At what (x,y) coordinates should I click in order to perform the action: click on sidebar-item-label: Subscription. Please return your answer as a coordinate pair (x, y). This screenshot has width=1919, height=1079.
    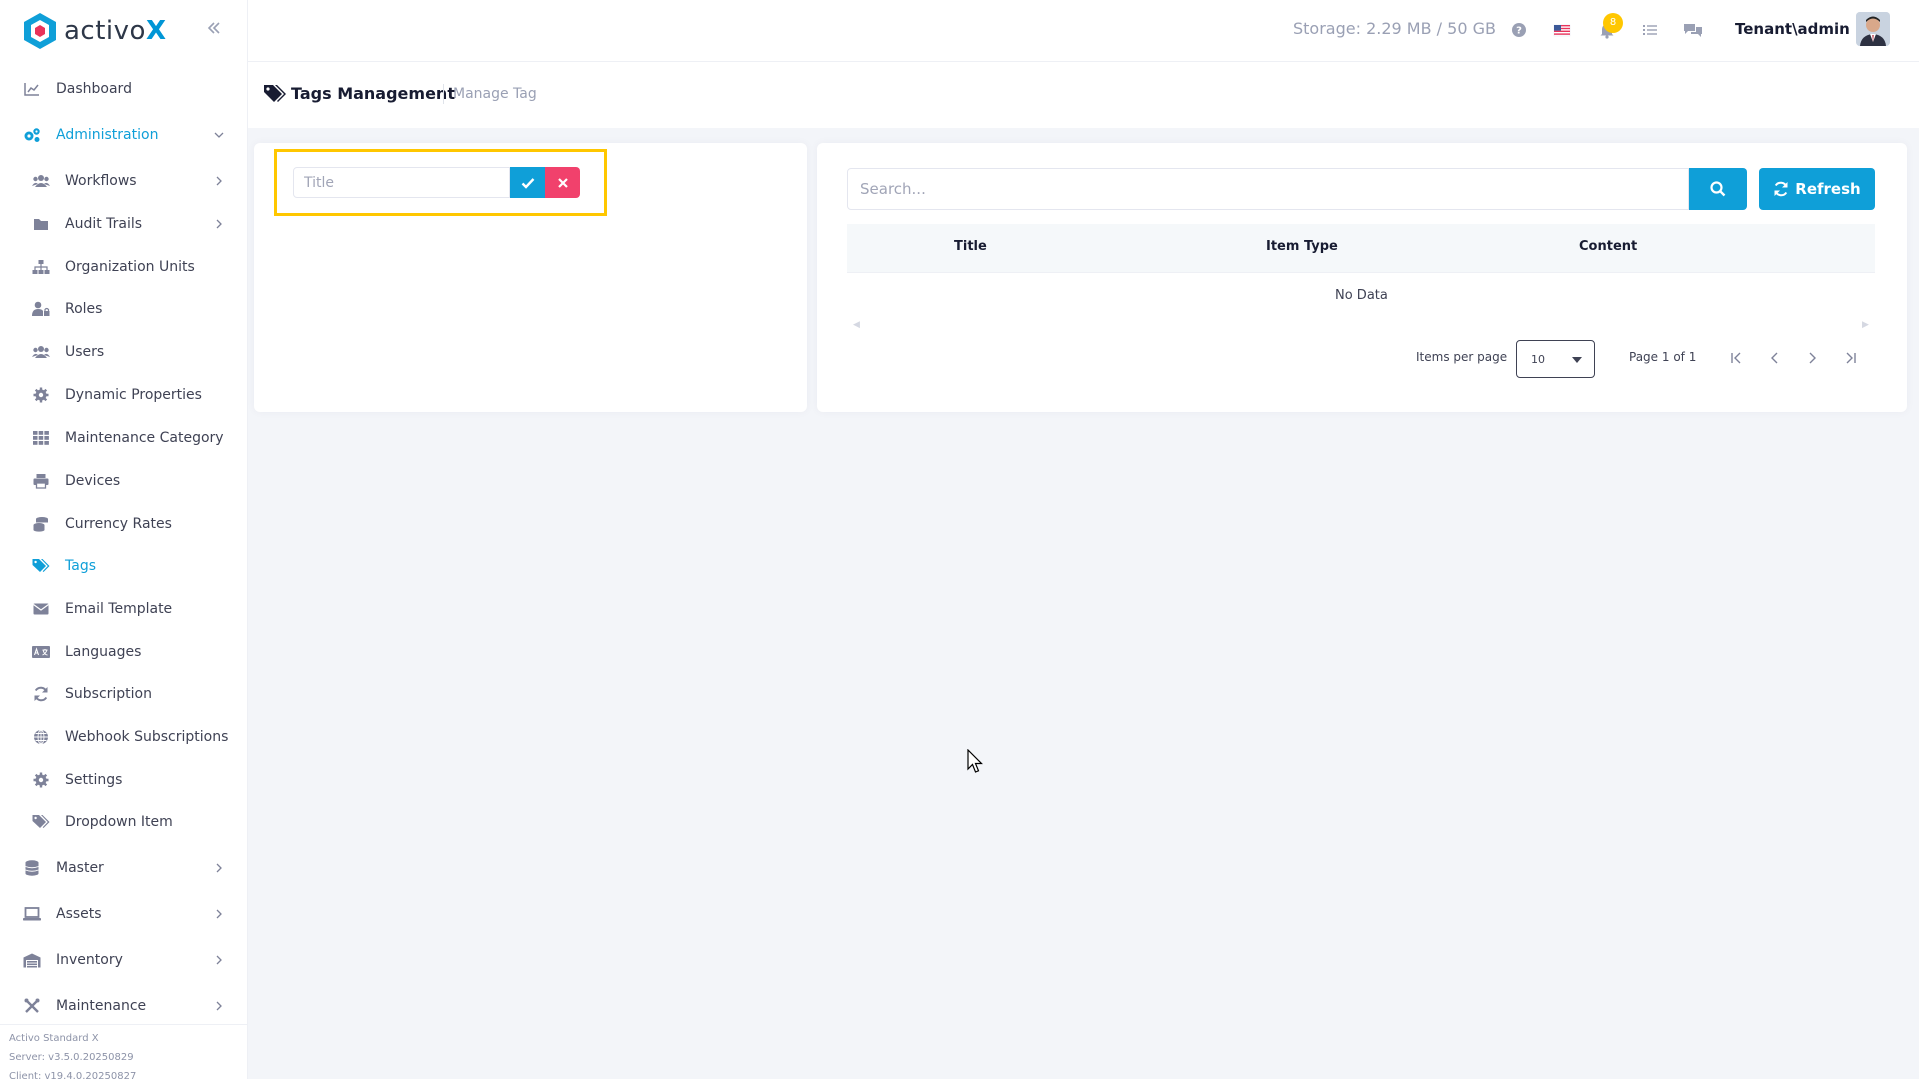
    Looking at the image, I should click on (108, 694).